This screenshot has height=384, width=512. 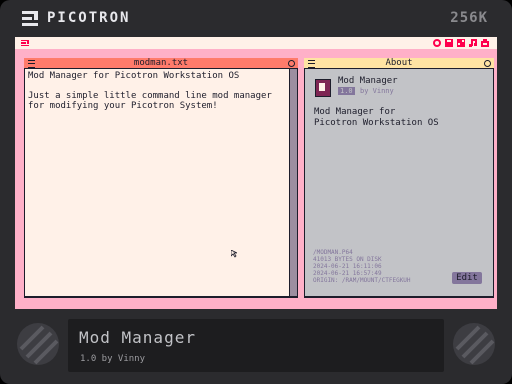 What do you see at coordinates (467, 278) in the screenshot?
I see `edit-button: Edit` at bounding box center [467, 278].